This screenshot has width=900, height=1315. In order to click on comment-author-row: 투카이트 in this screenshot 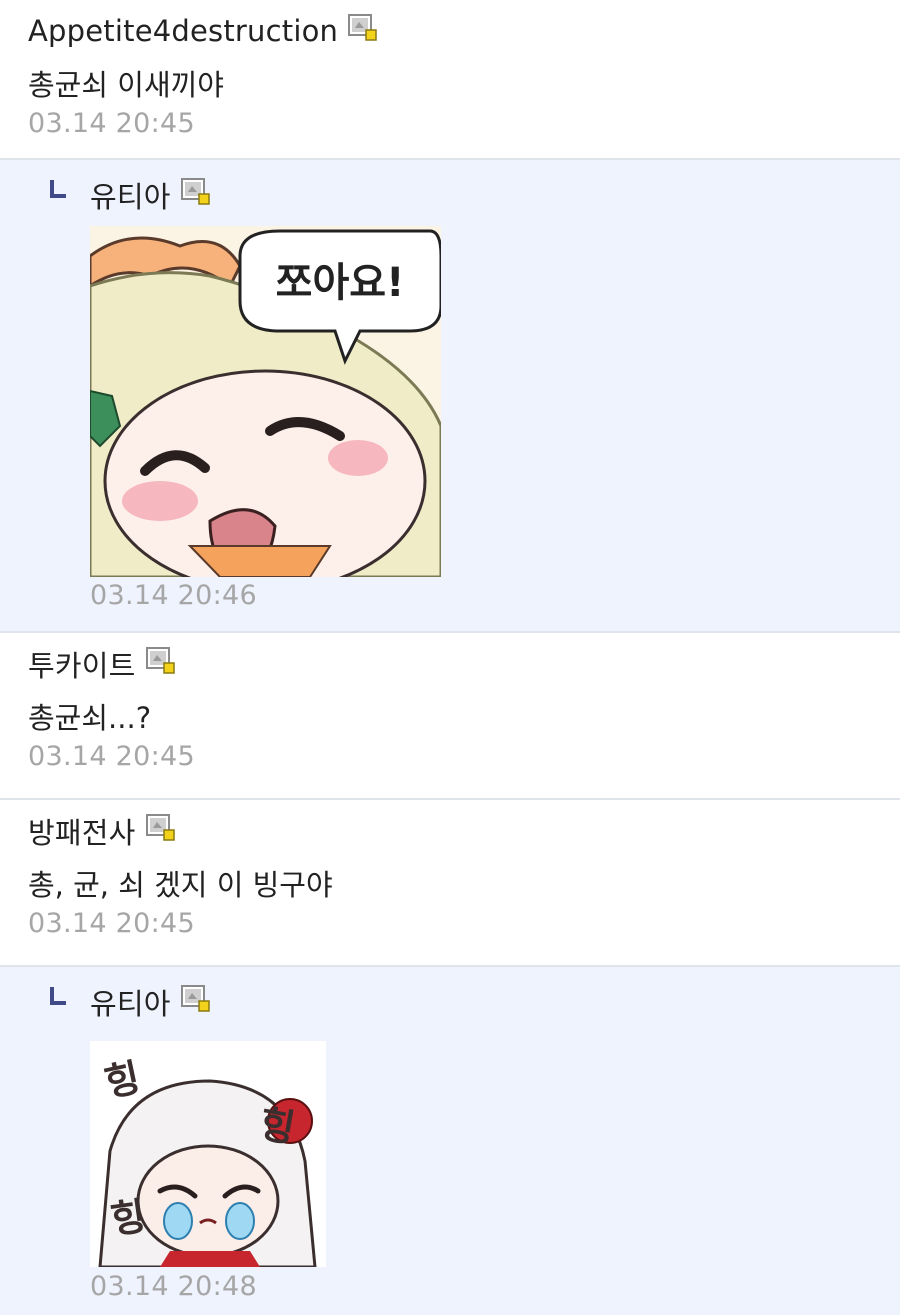, I will do `click(102, 664)`.